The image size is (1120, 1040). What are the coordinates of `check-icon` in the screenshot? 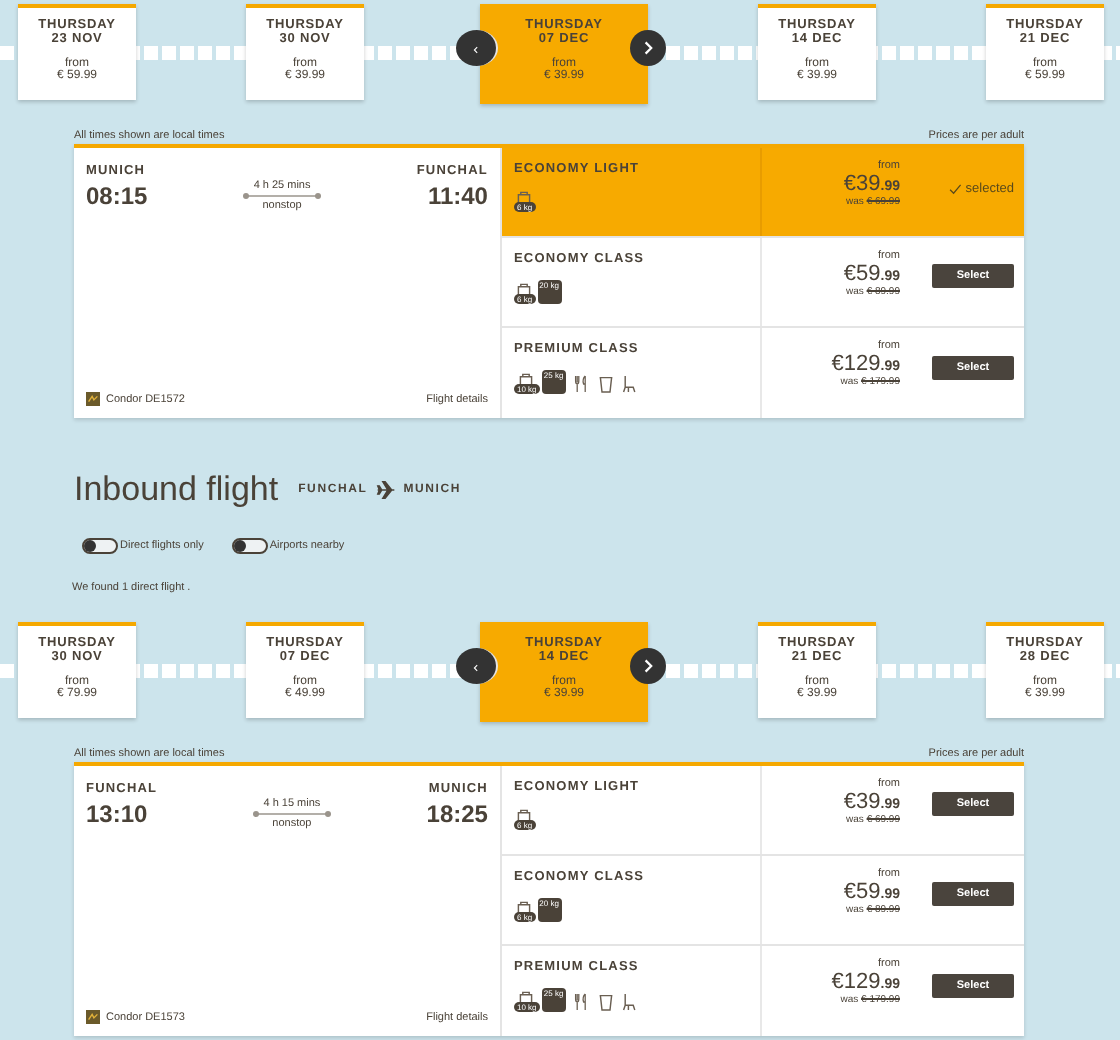 It's located at (954, 188).